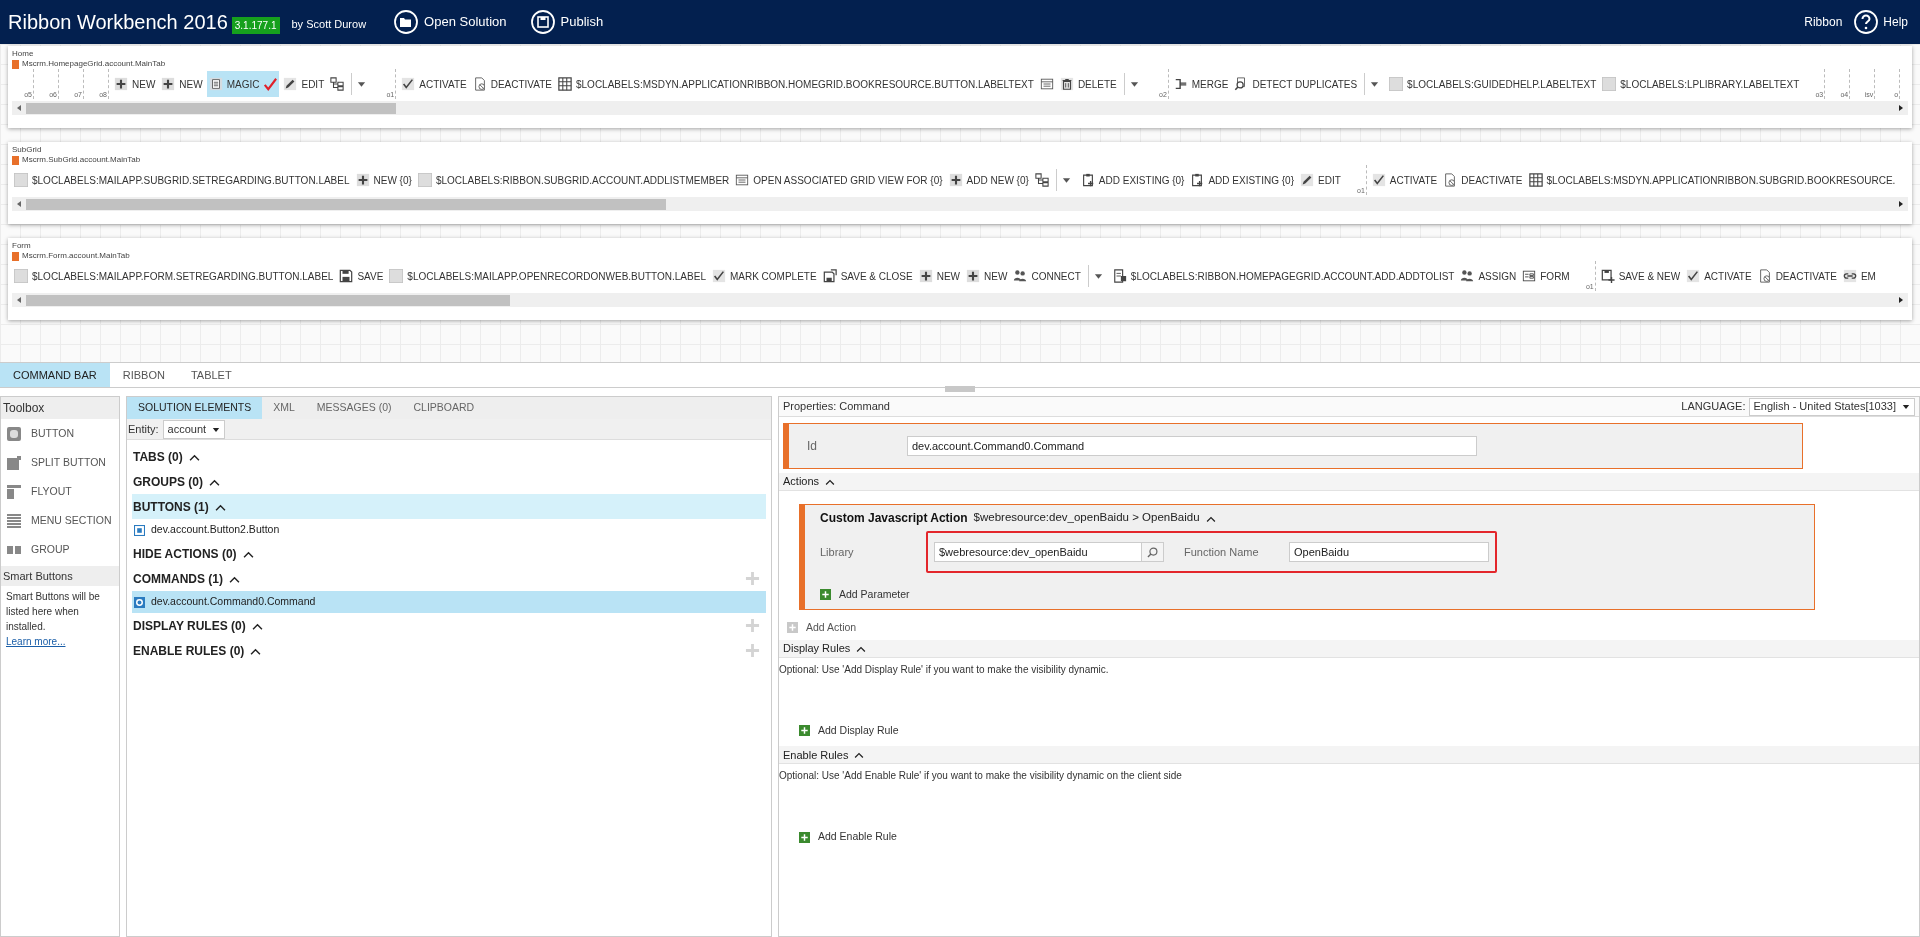 This screenshot has height=937, width=1920. What do you see at coordinates (449, 625) in the screenshot?
I see `section-header: DISPLAY RULES (0)` at bounding box center [449, 625].